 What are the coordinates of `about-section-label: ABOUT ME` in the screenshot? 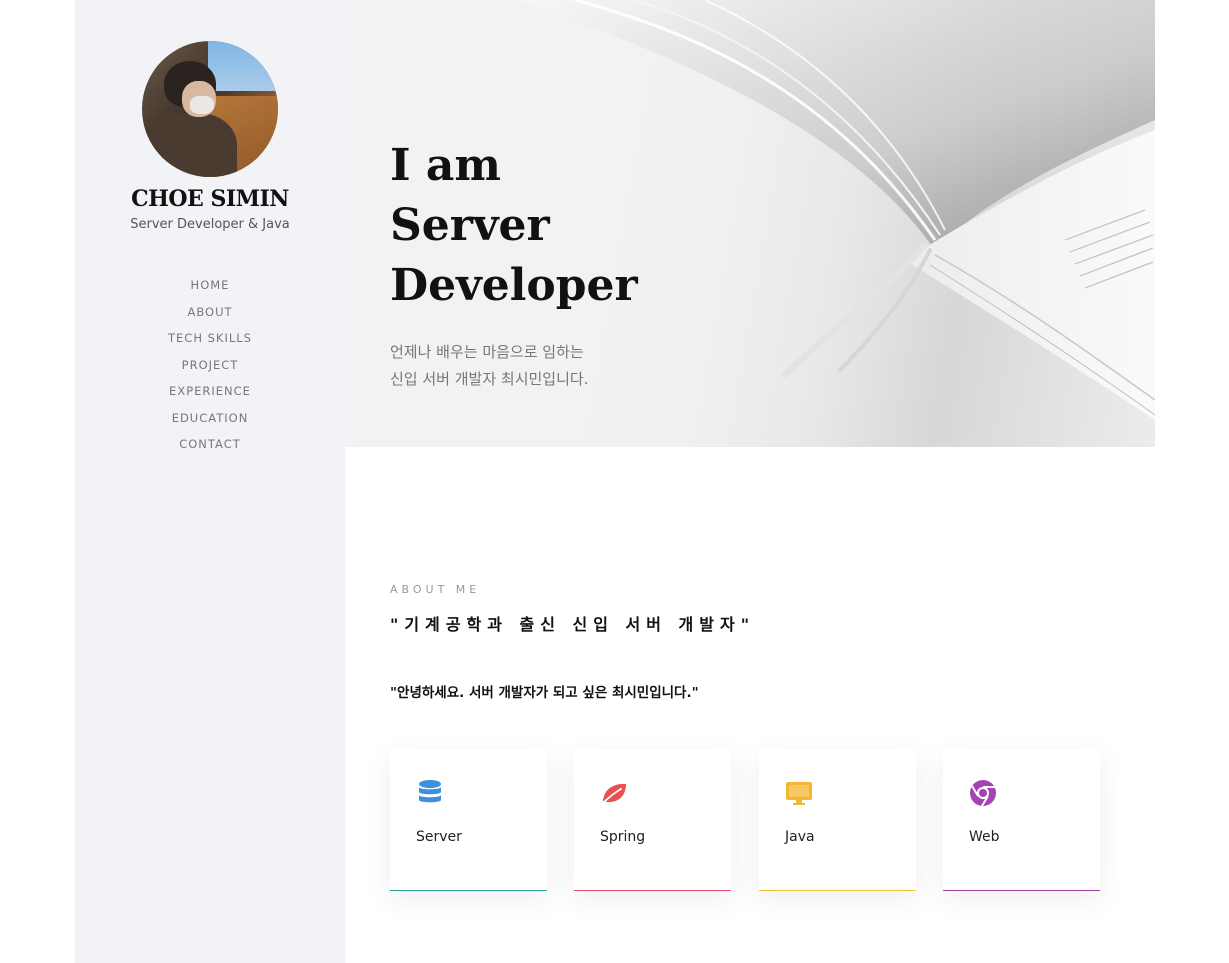 It's located at (435, 589).